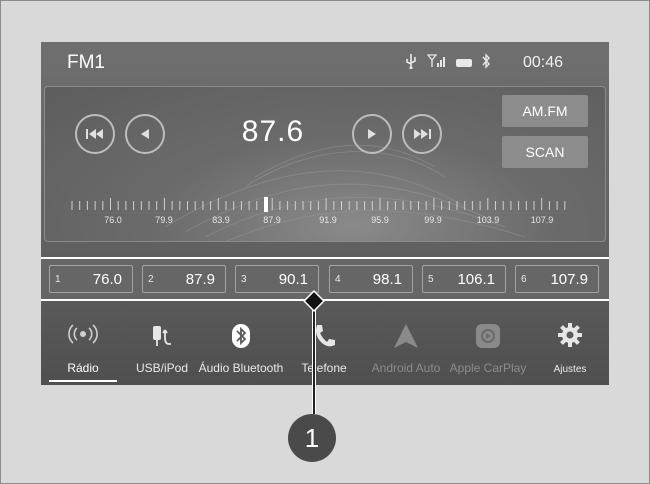  I want to click on nav-android-auto: Android Auto, so click(406, 348).